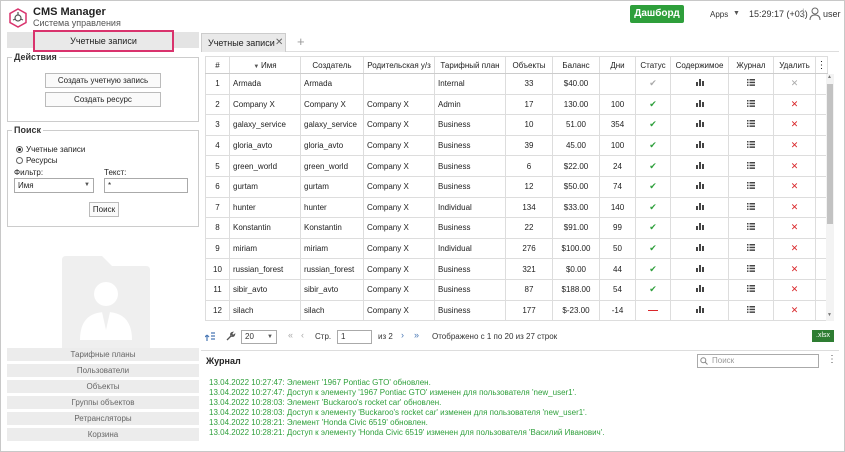  What do you see at coordinates (106, 304) in the screenshot?
I see `account-avatar-placeholder-icon` at bounding box center [106, 304].